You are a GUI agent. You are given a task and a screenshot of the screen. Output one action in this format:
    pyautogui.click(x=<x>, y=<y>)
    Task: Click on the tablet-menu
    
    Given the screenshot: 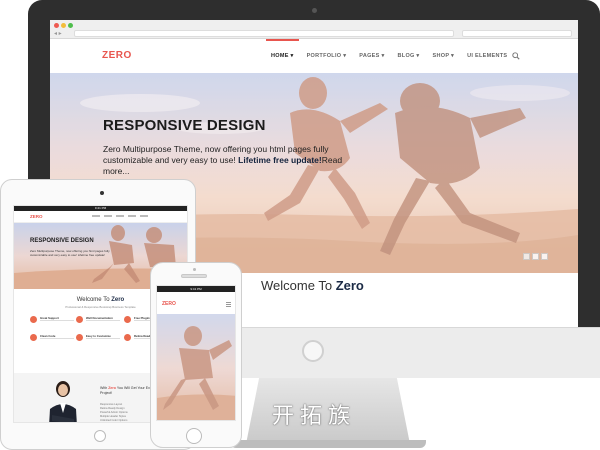 What is the action you would take?
    pyautogui.click(x=120, y=216)
    